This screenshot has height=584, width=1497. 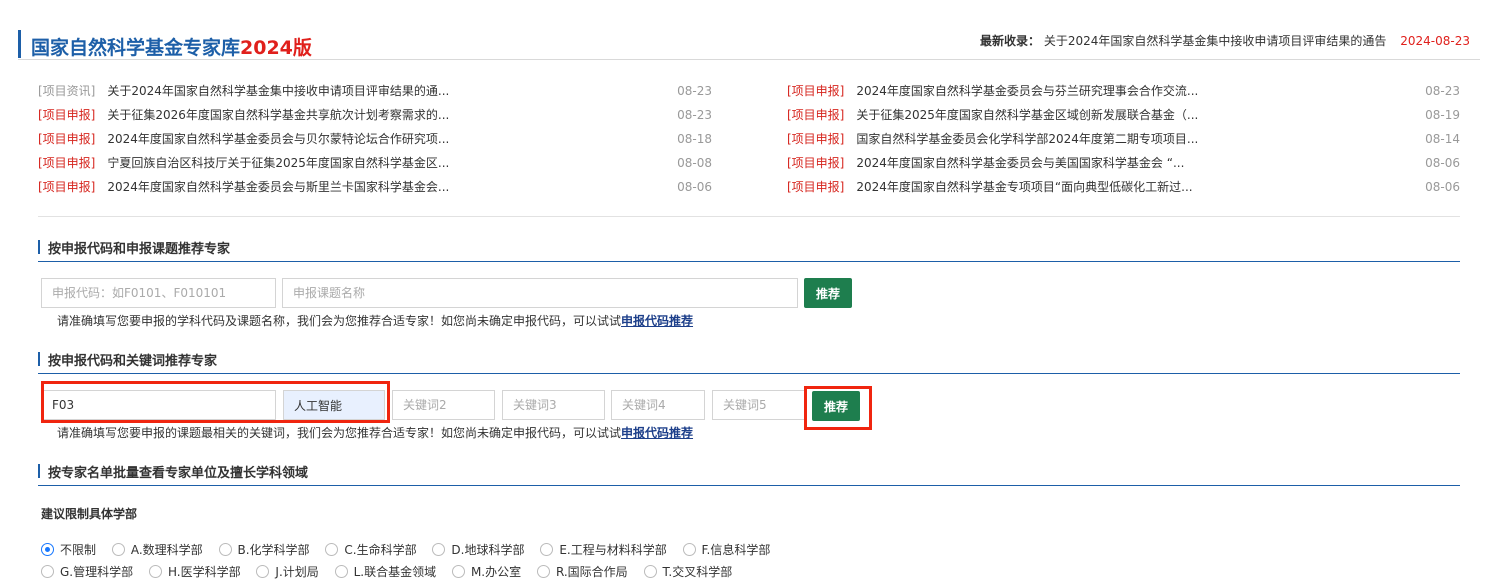 What do you see at coordinates (736, 550) in the screenshot?
I see `radio-label: F.信息科学部` at bounding box center [736, 550].